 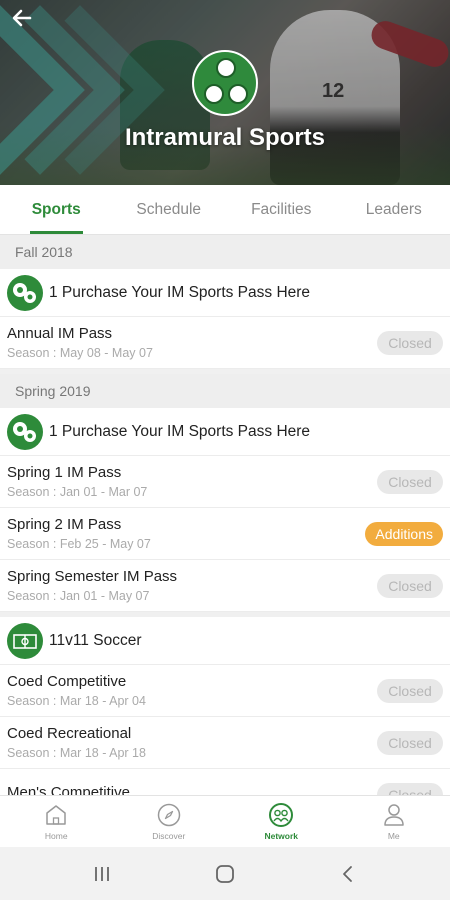 What do you see at coordinates (64, 524) in the screenshot?
I see `item-name: Spring 2 IM Pass` at bounding box center [64, 524].